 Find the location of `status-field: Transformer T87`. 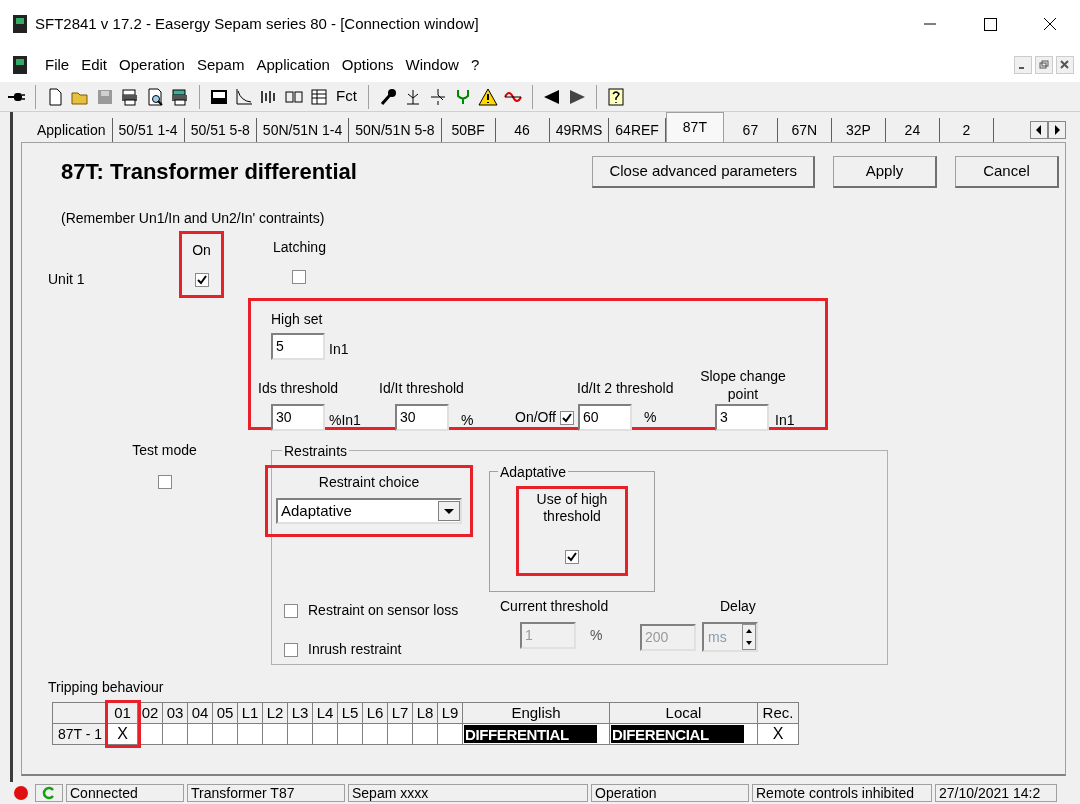

status-field: Transformer T87 is located at coordinates (266, 793).